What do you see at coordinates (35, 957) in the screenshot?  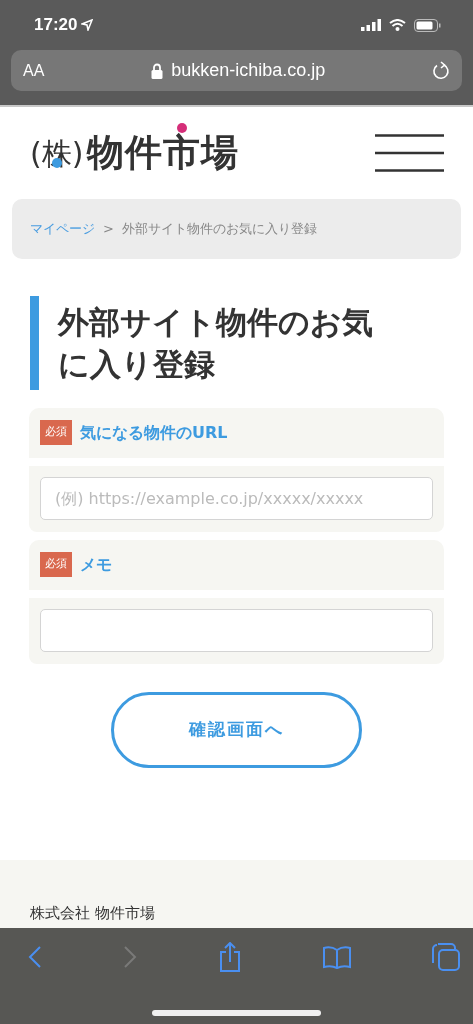 I see `back-icon` at bounding box center [35, 957].